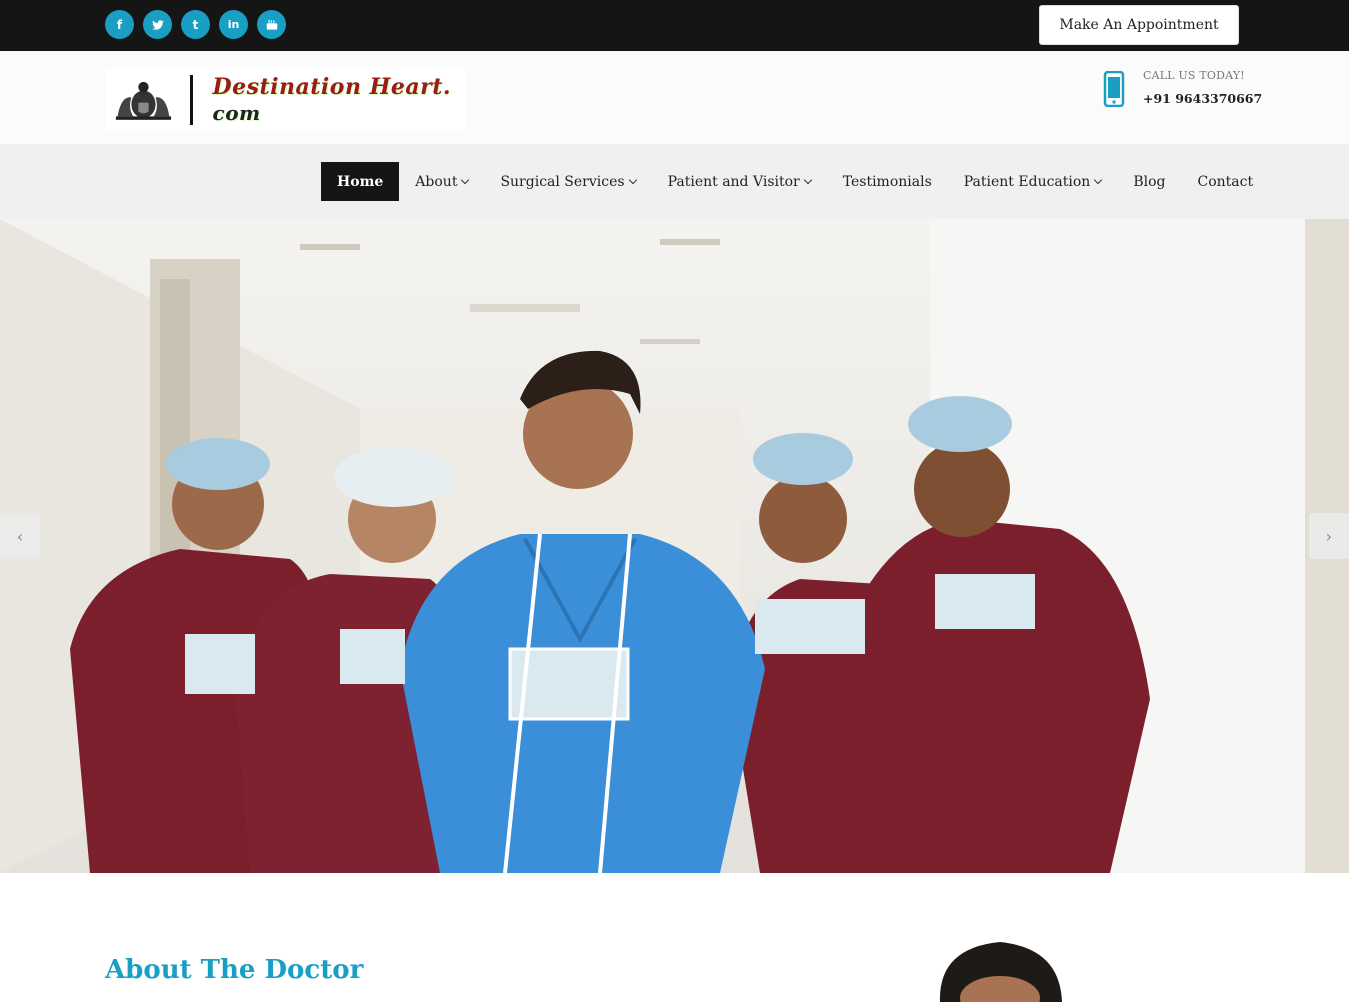 The width and height of the screenshot is (1349, 1002). Describe the element at coordinates (1000, 972) in the screenshot. I see `doctor-portrait-image` at that location.